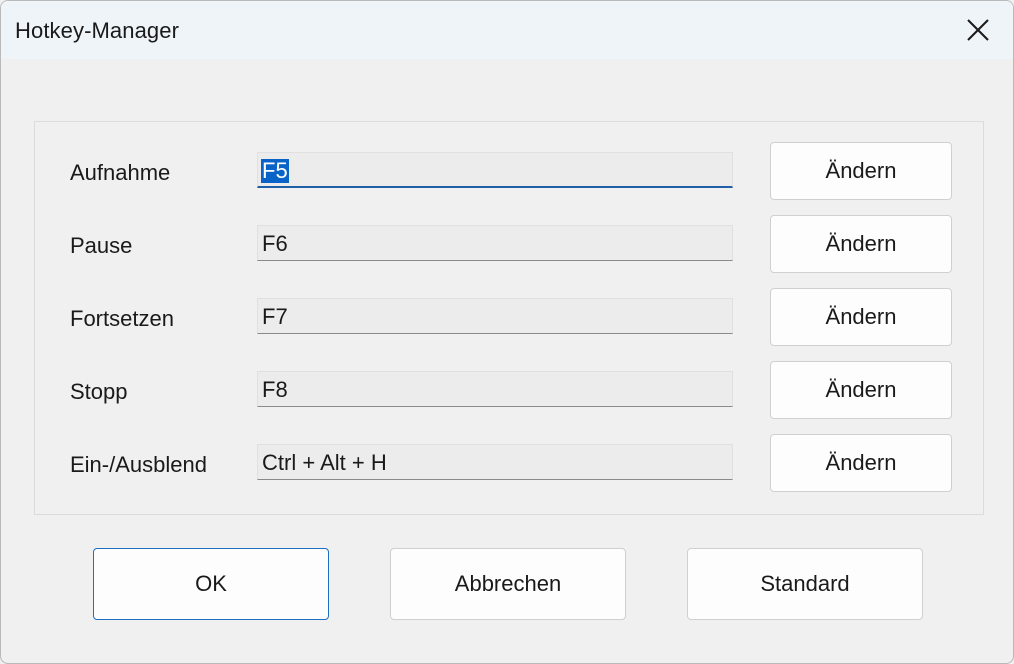 The height and width of the screenshot is (664, 1014). Describe the element at coordinates (275, 170) in the screenshot. I see `hotkey-value: F5` at that location.